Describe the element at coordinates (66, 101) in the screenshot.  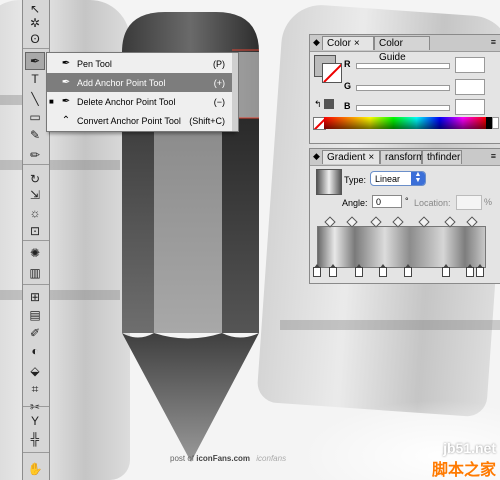
I see `delete-anchor-point-icon: ✒` at that location.